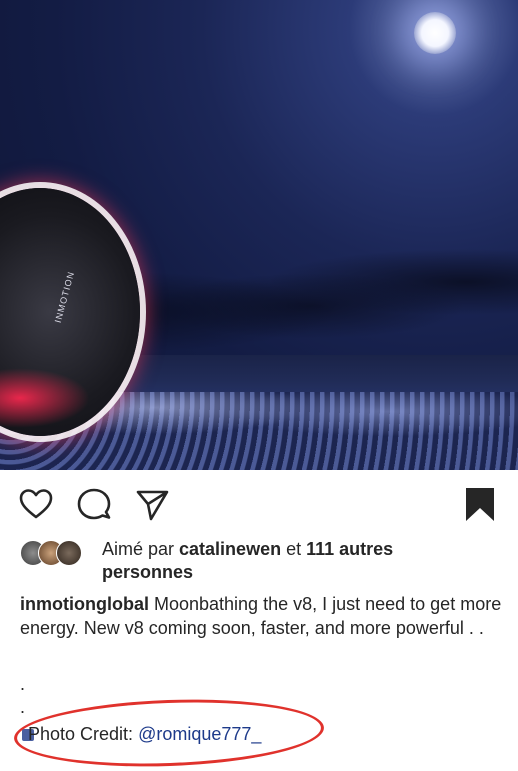 This screenshot has height=771, width=518. What do you see at coordinates (147, 572) in the screenshot?
I see `likes-suffix: personnes` at bounding box center [147, 572].